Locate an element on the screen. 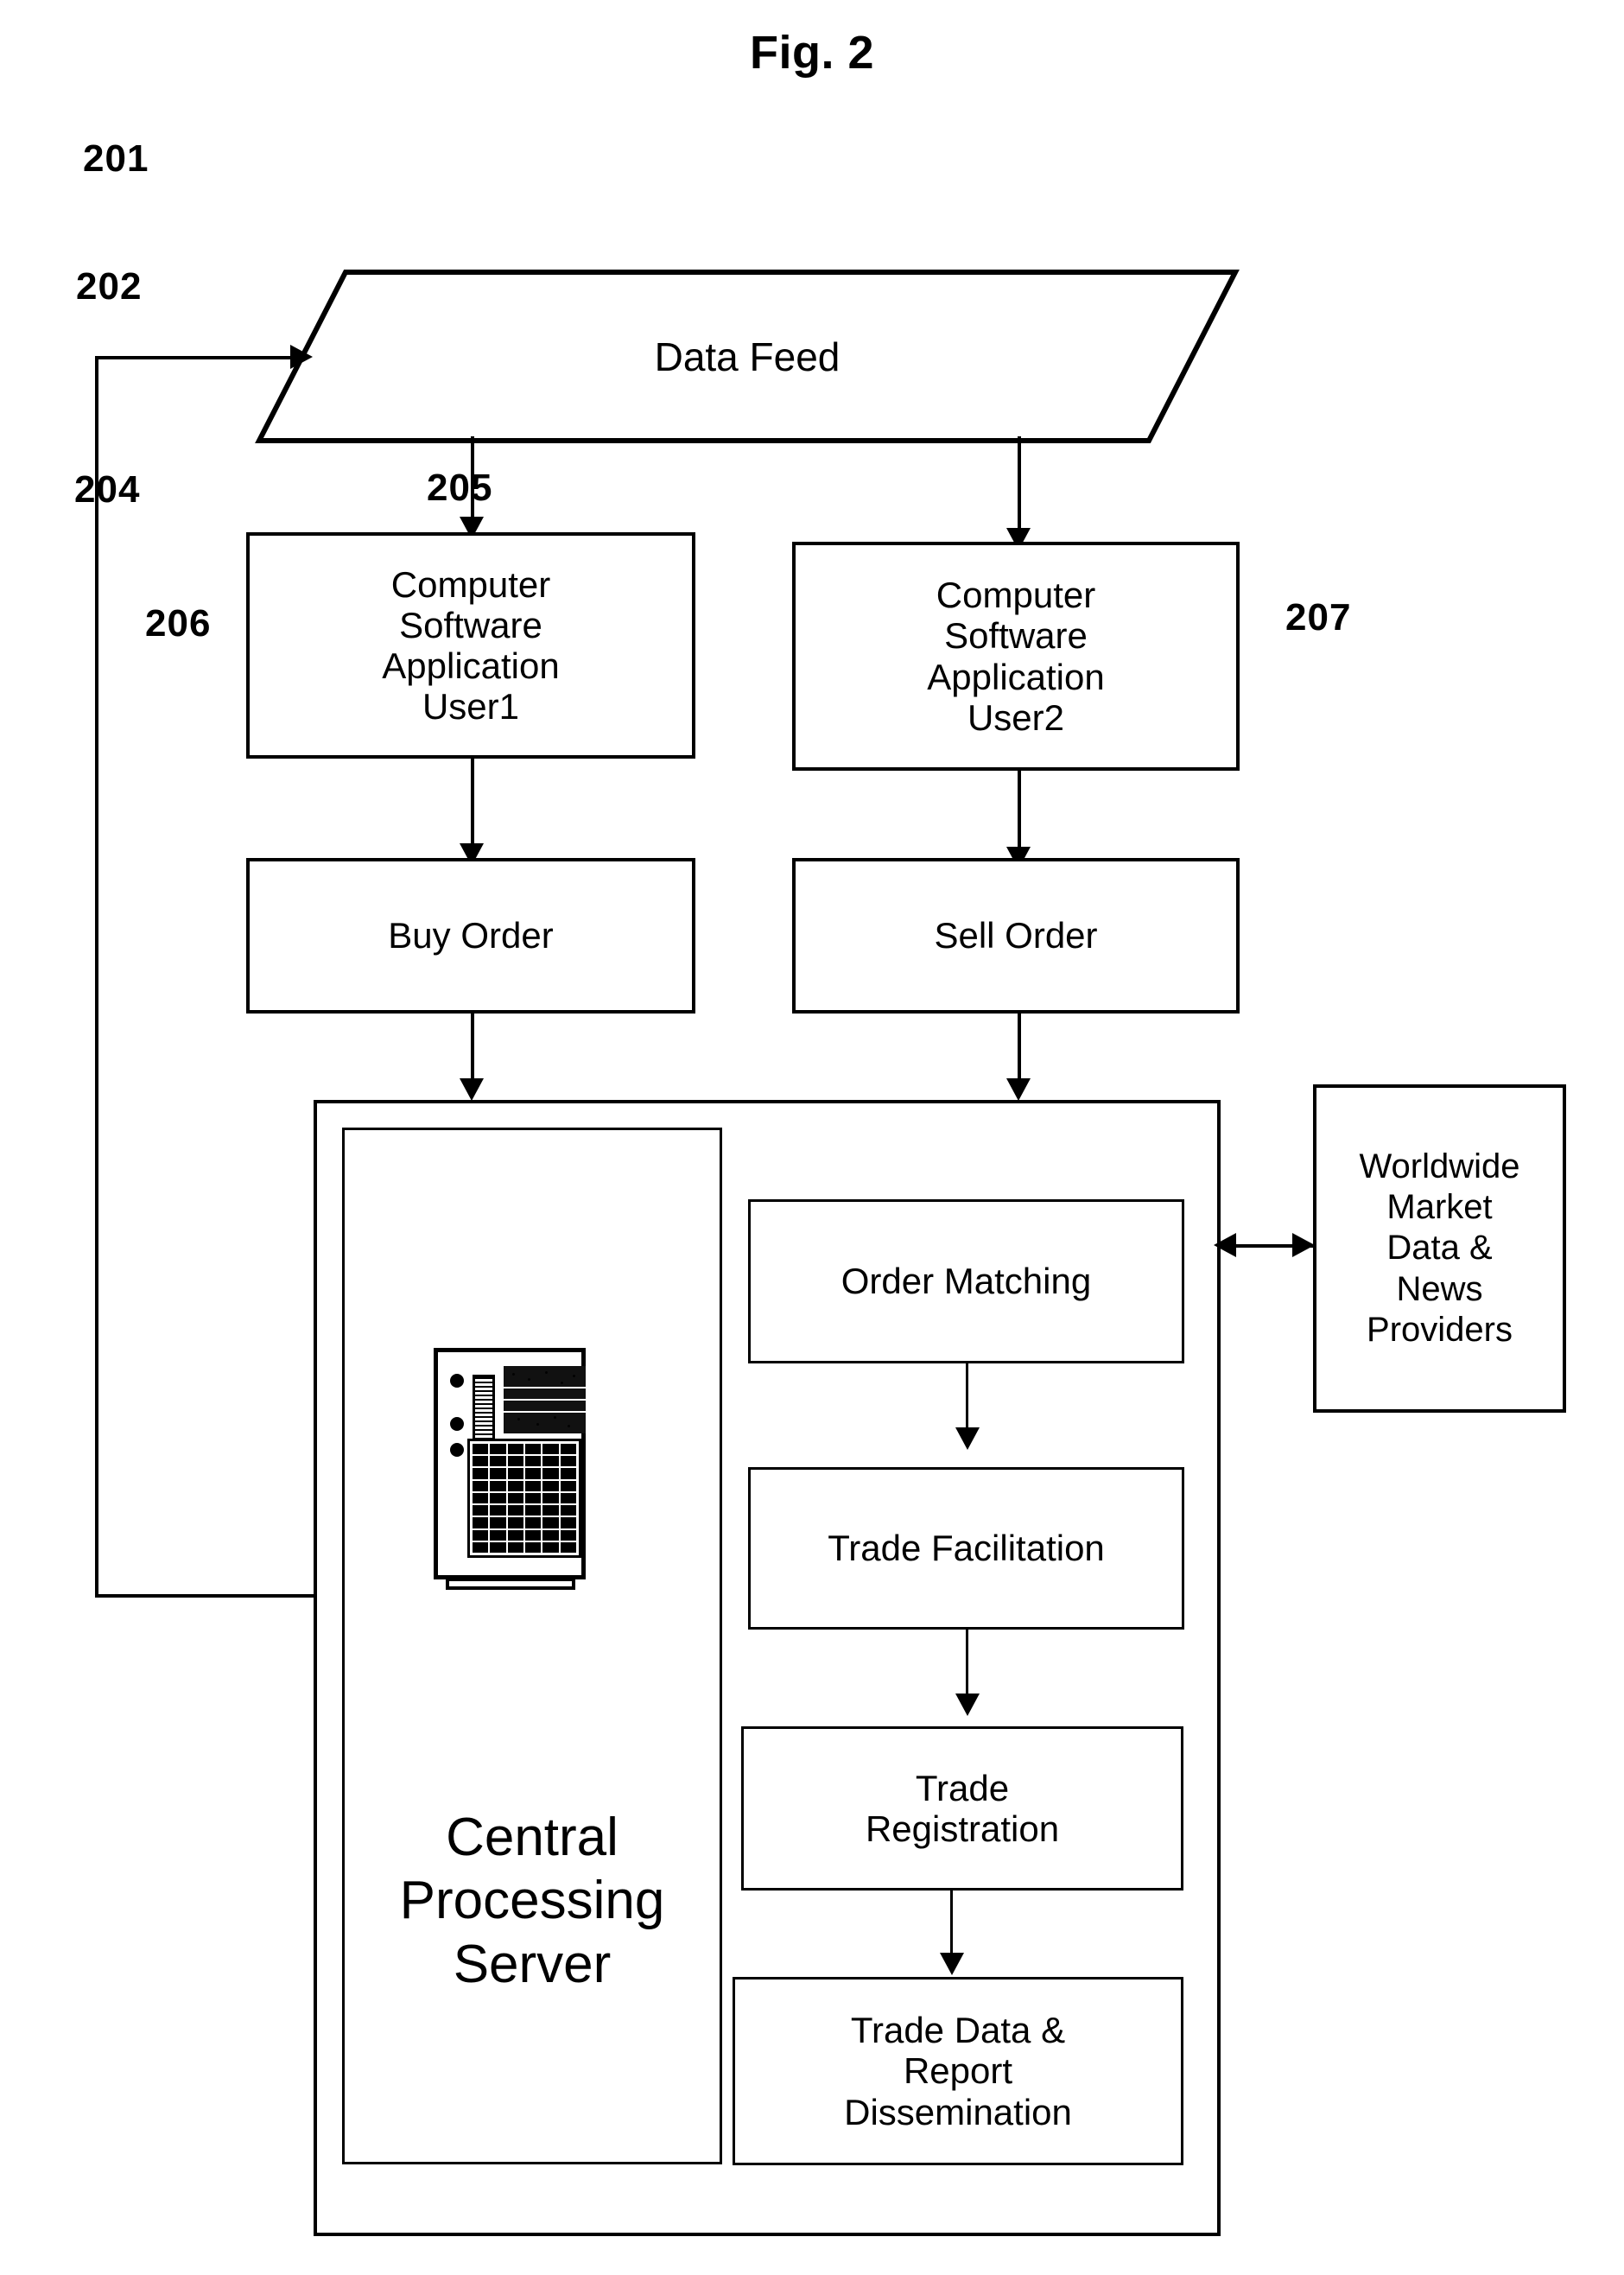  arrowhead-facilitation-to-registration is located at coordinates (967, 1705).